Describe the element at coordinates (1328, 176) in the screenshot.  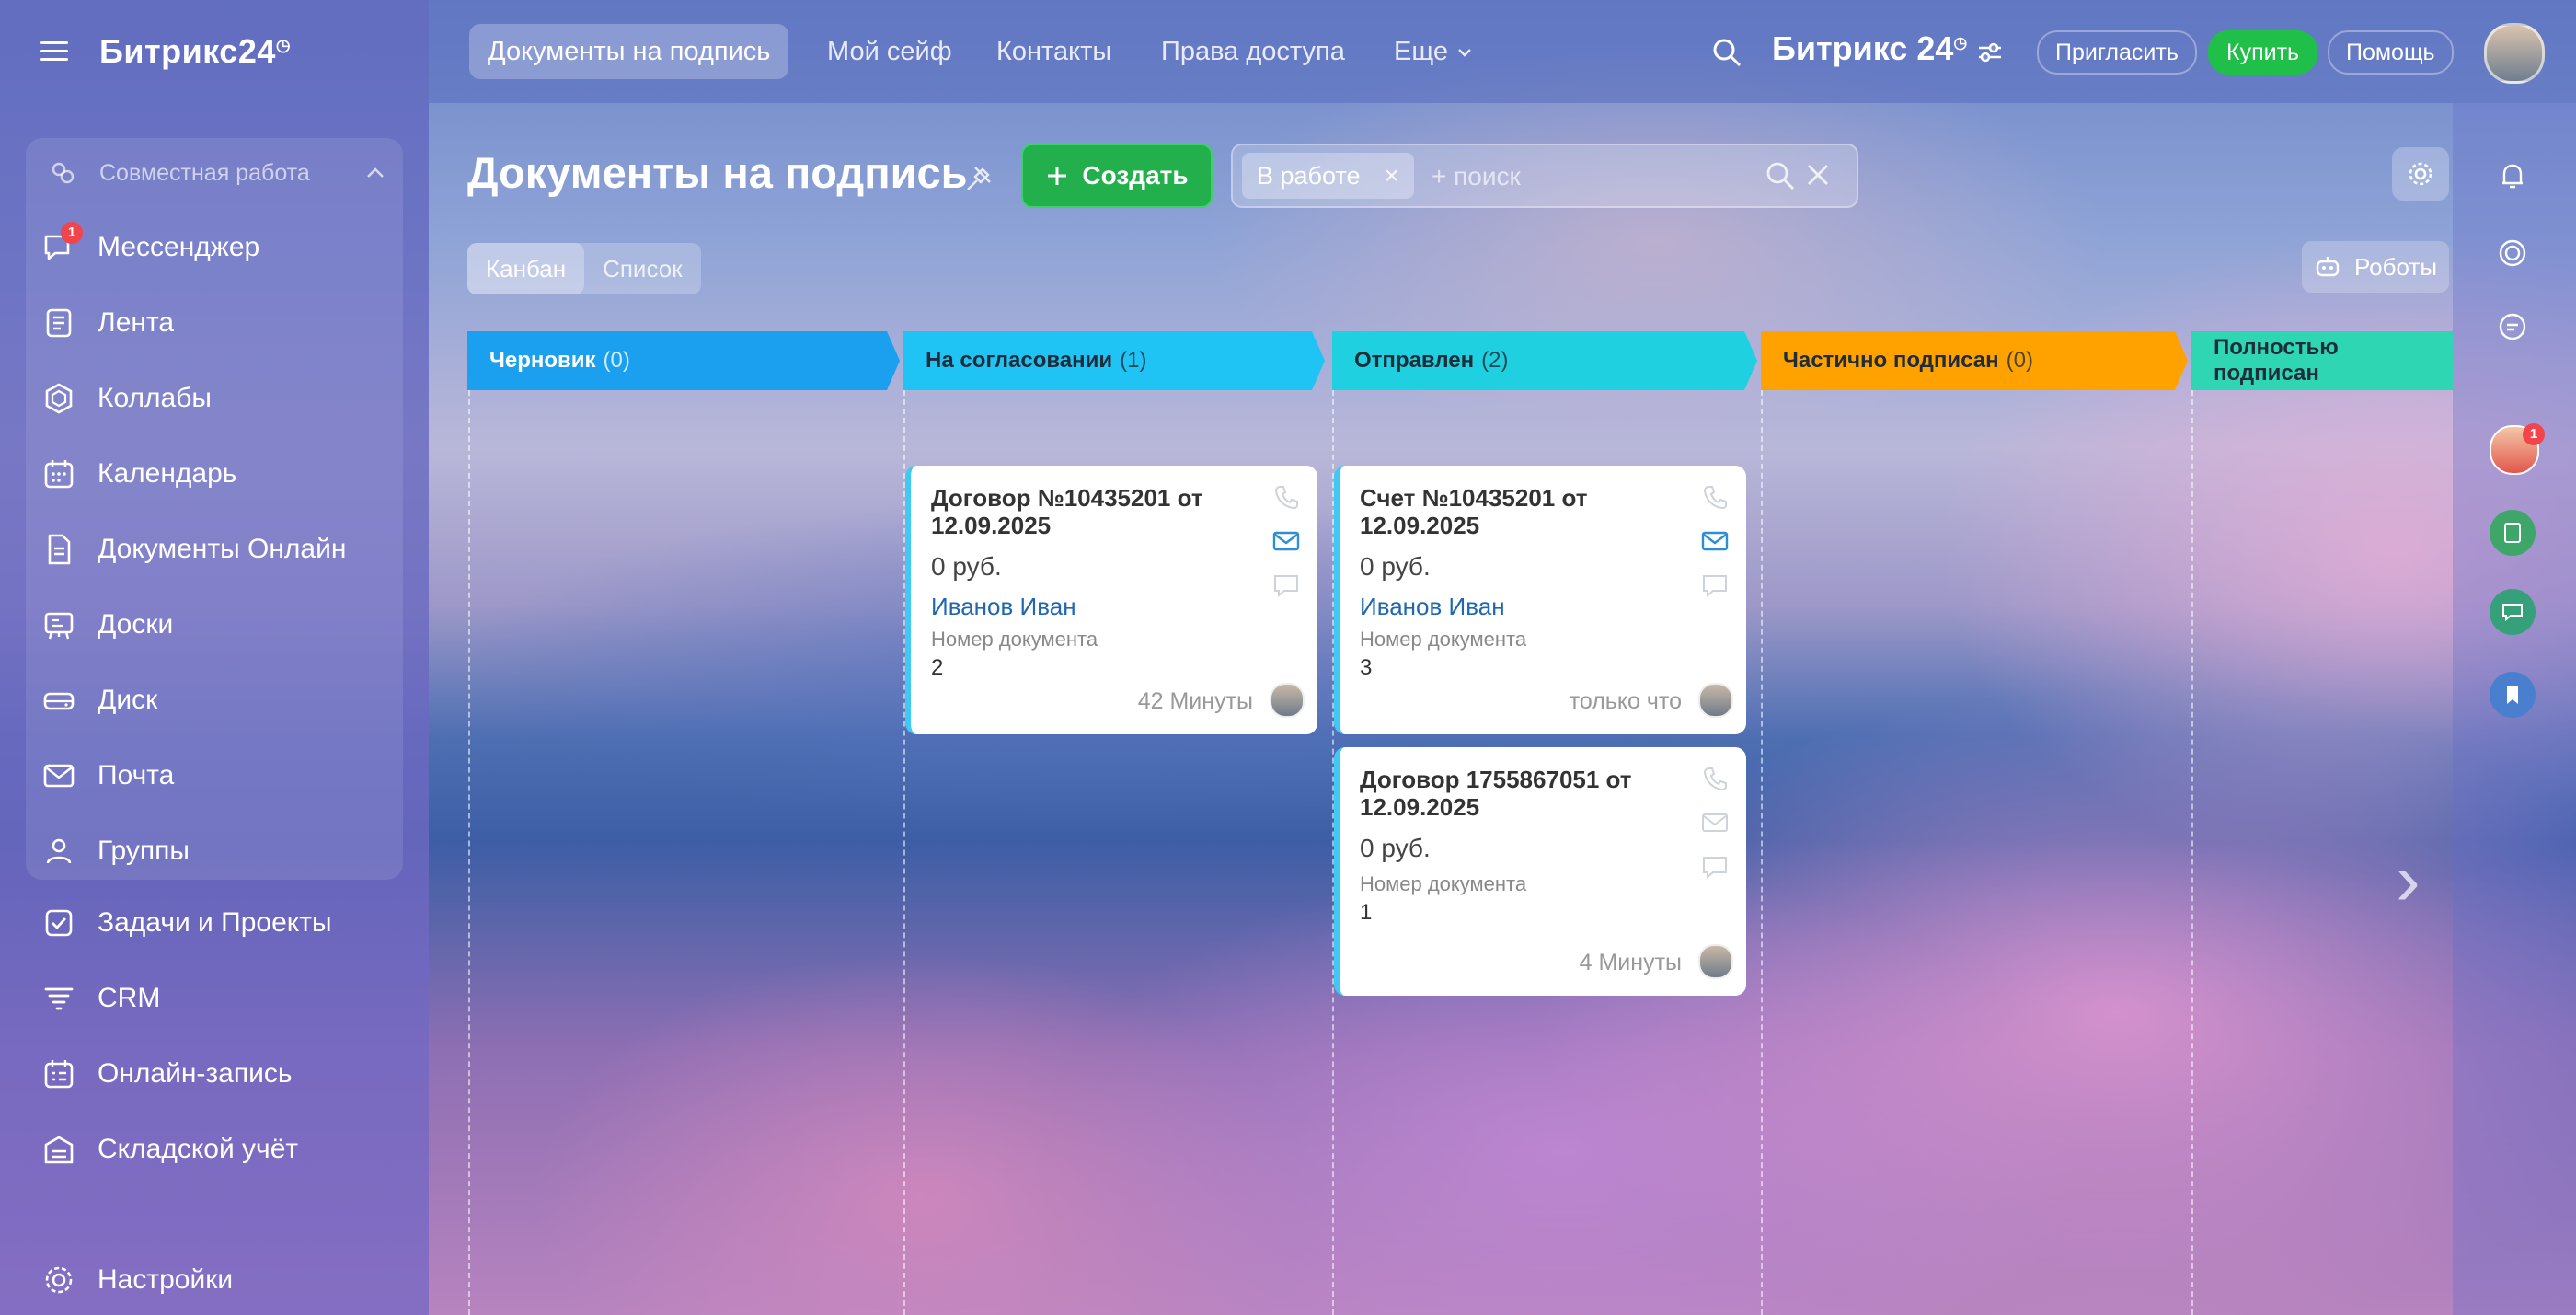
I see `filter-chip: В работе ×` at that location.